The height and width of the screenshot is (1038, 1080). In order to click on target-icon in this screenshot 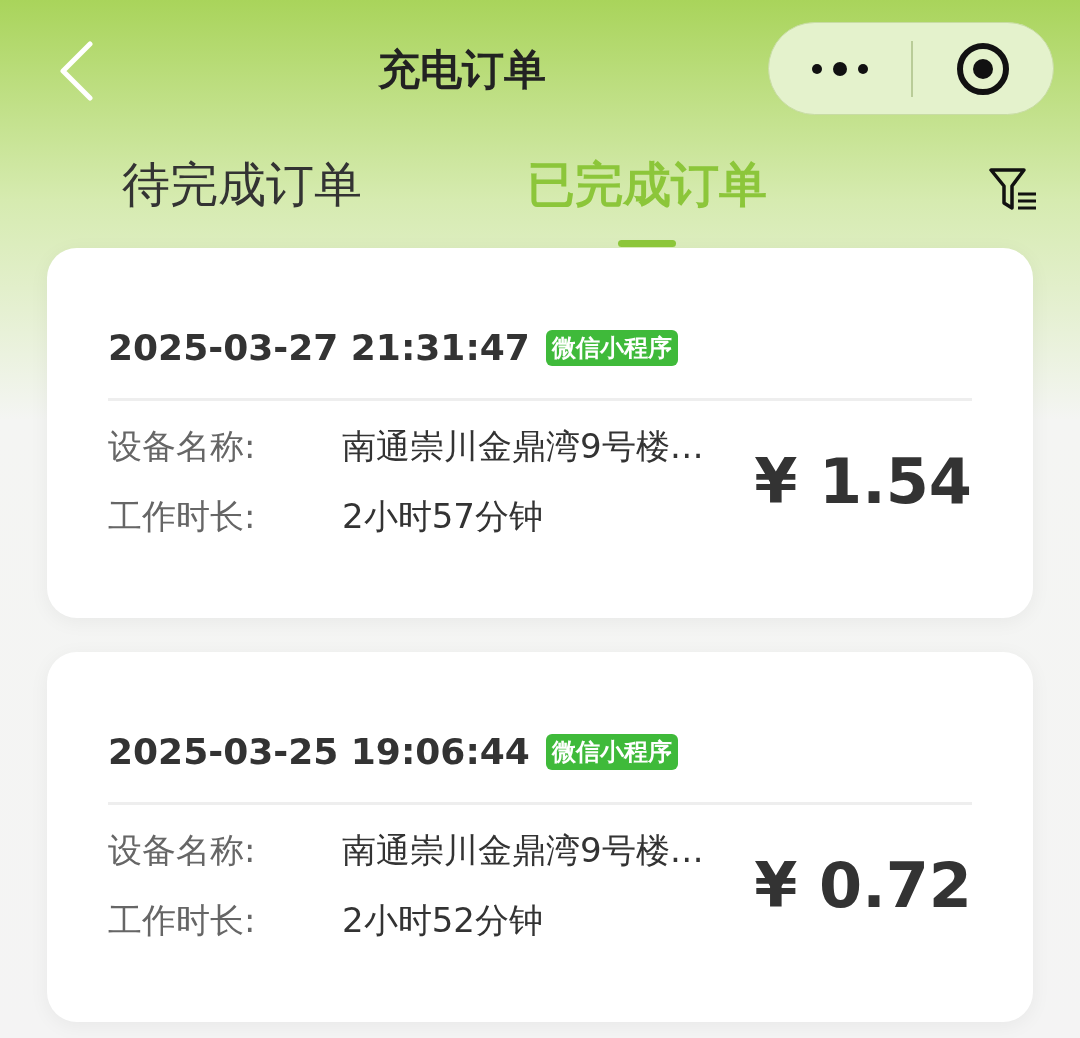, I will do `click(983, 68)`.